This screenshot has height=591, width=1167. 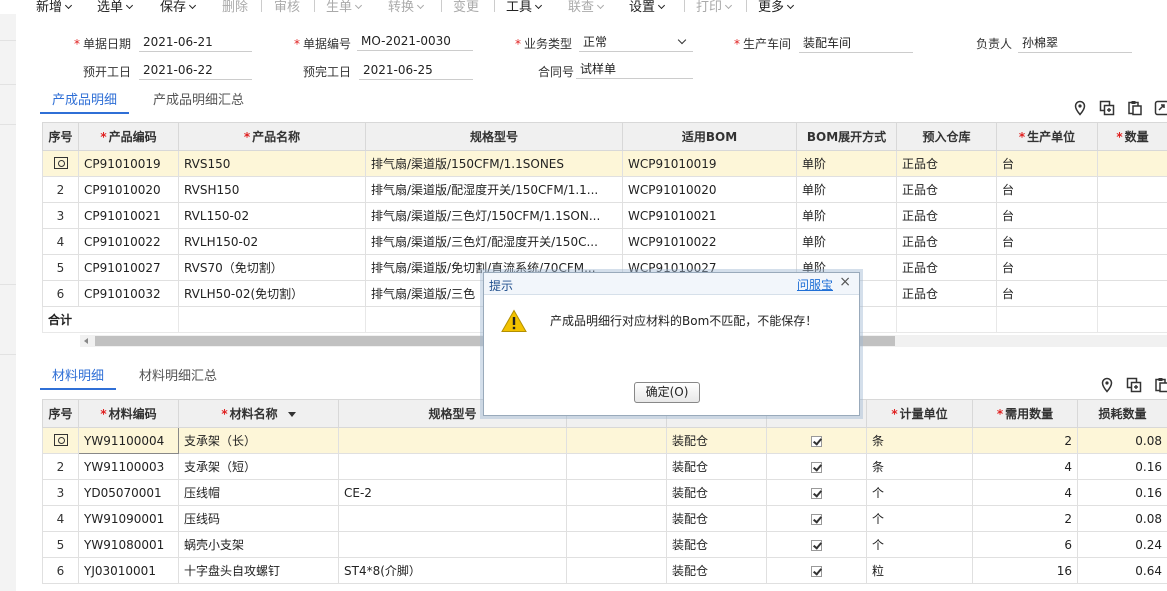 What do you see at coordinates (272, 293) in the screenshot?
I see `product-name-cell: RVLH50-02(免切割）` at bounding box center [272, 293].